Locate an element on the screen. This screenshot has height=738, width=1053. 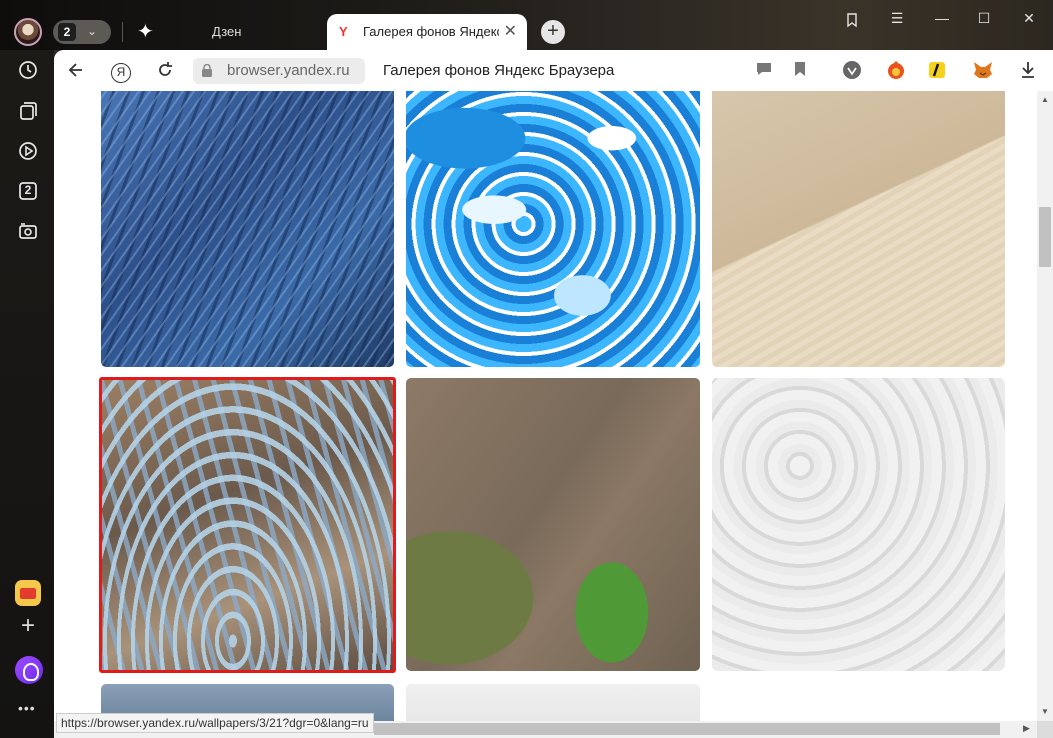
chat-icon is located at coordinates (764, 71).